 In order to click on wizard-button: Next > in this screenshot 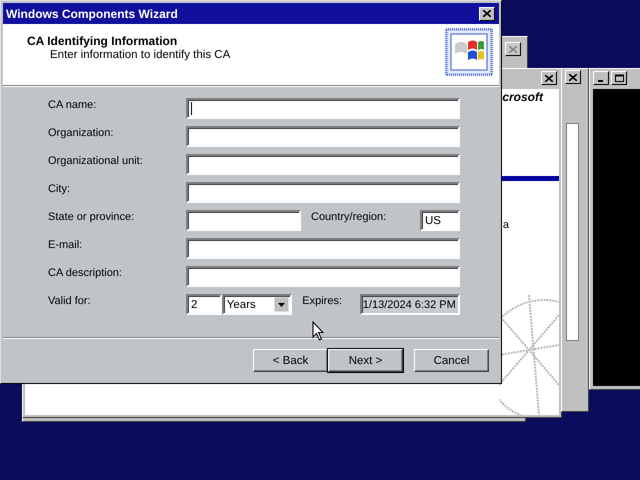, I will do `click(365, 360)`.